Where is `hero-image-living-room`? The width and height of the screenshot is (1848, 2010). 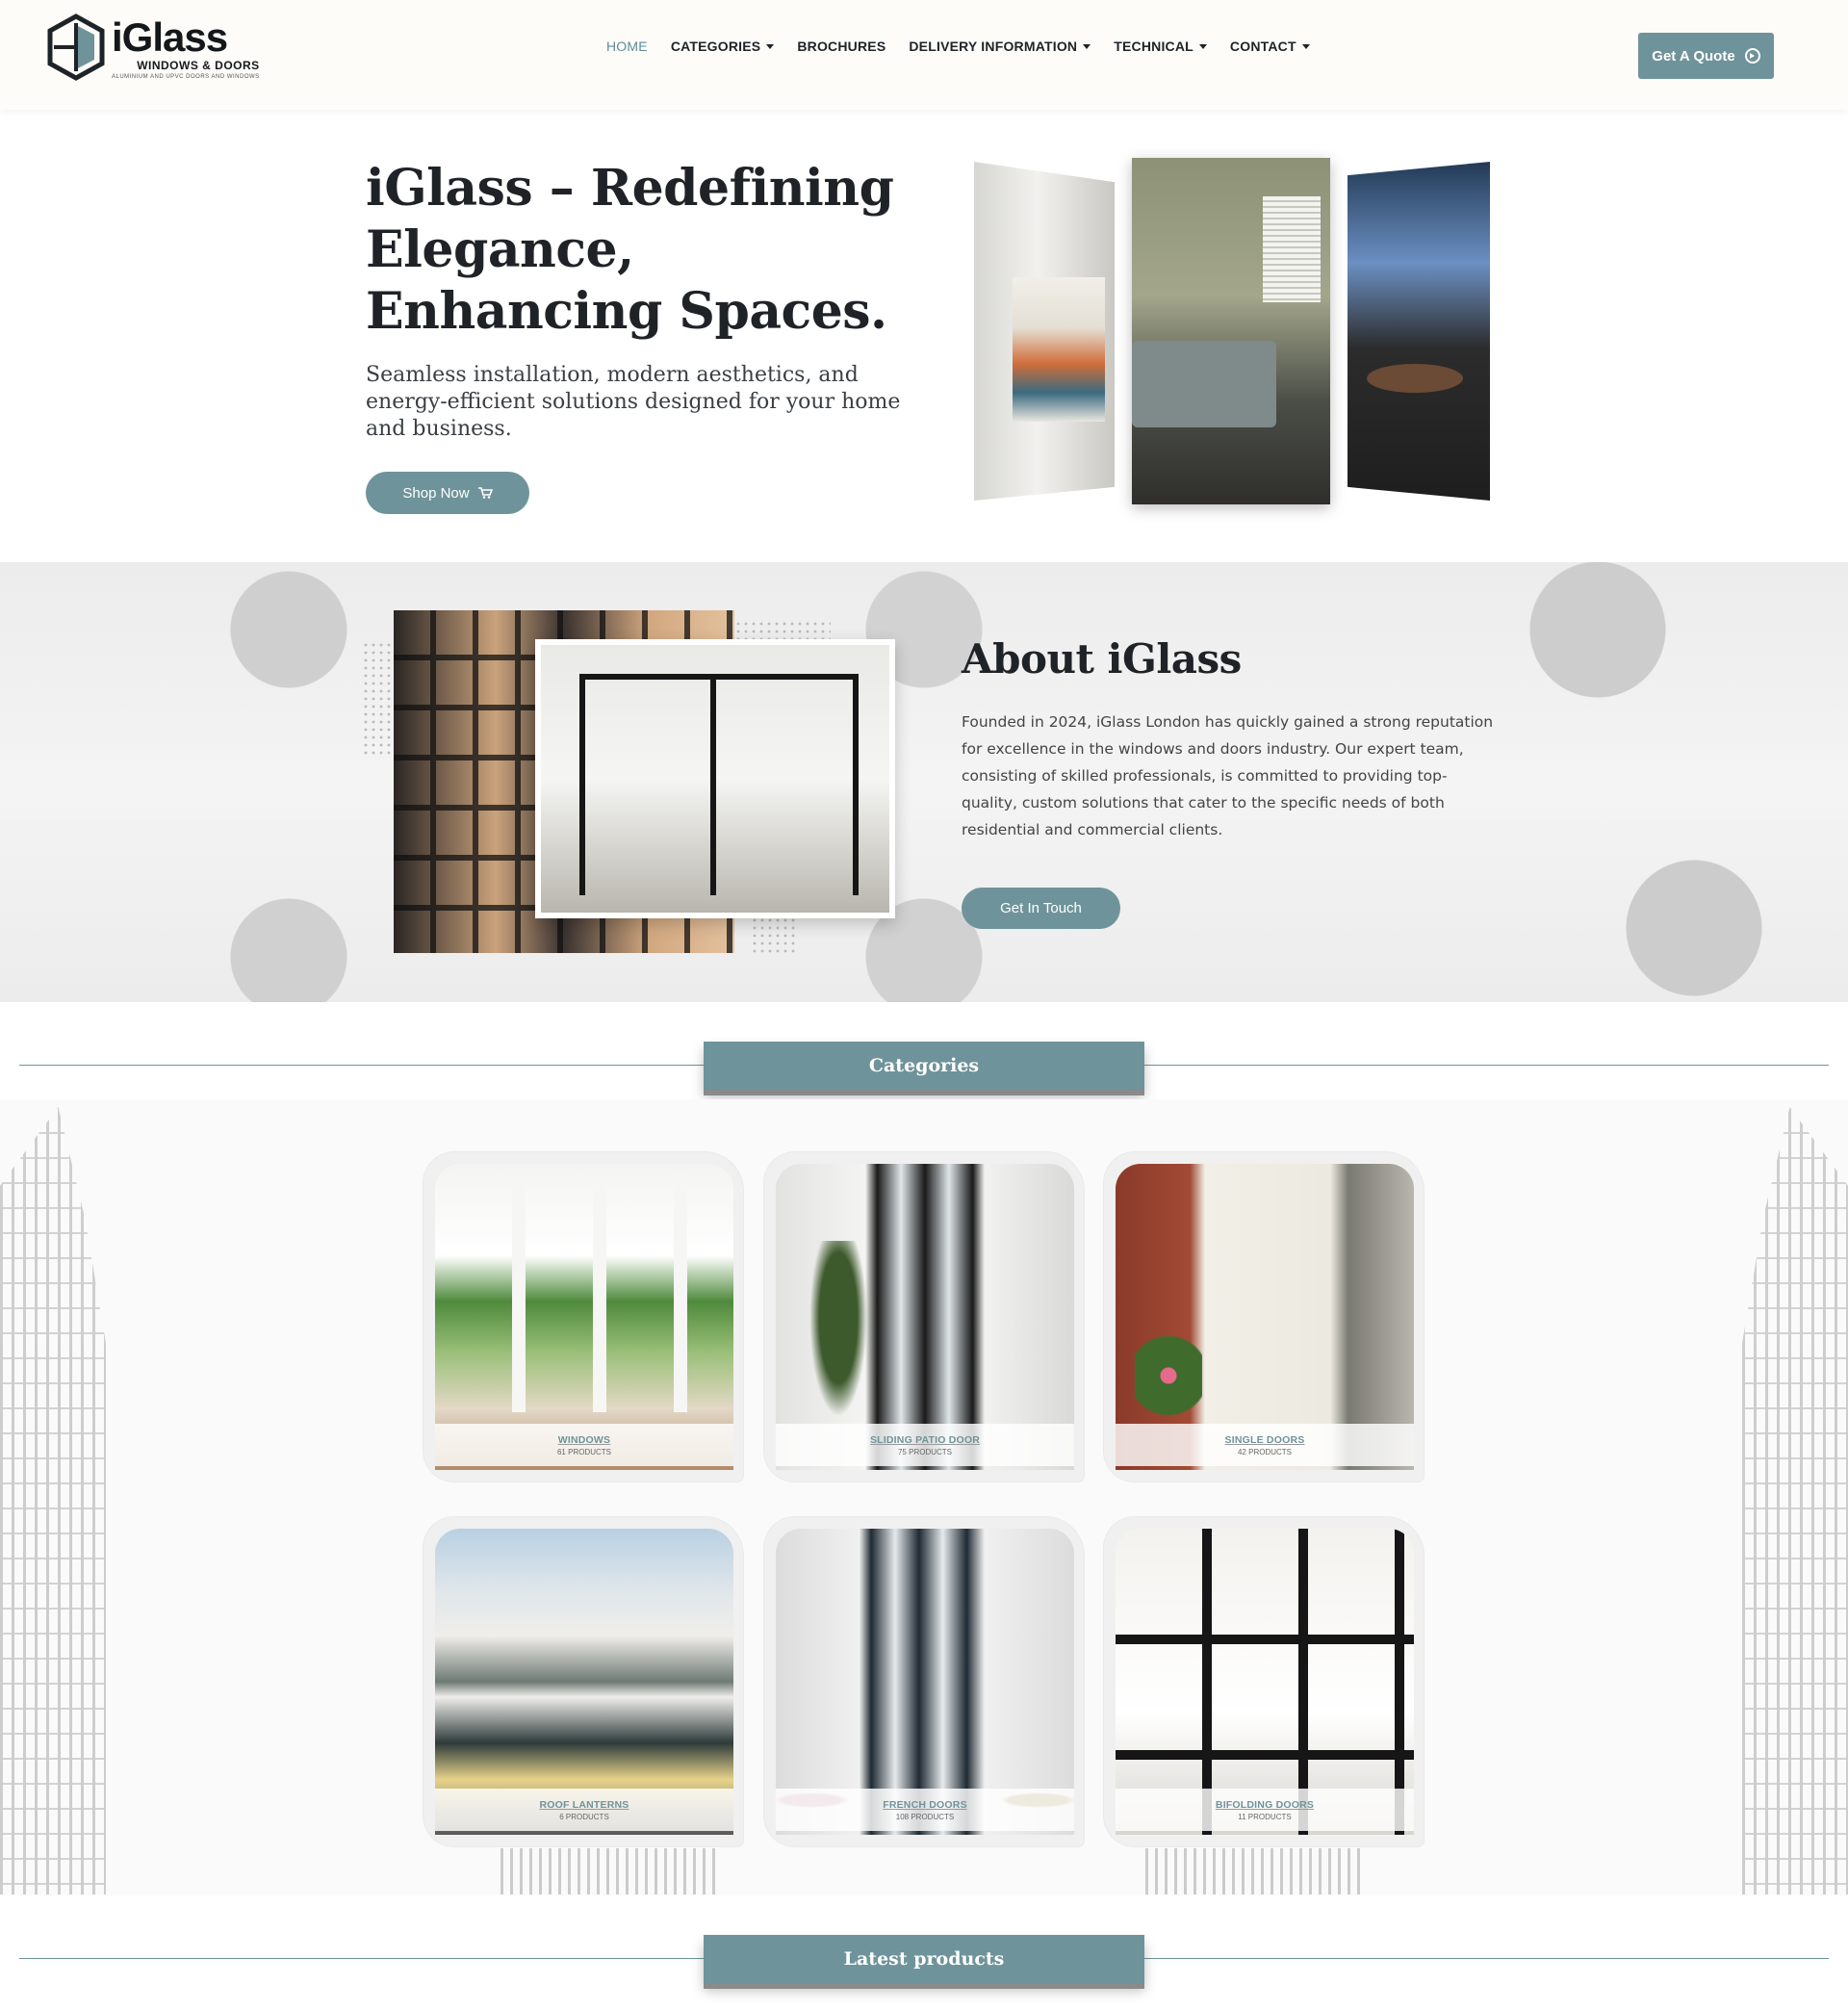 hero-image-living-room is located at coordinates (1231, 331).